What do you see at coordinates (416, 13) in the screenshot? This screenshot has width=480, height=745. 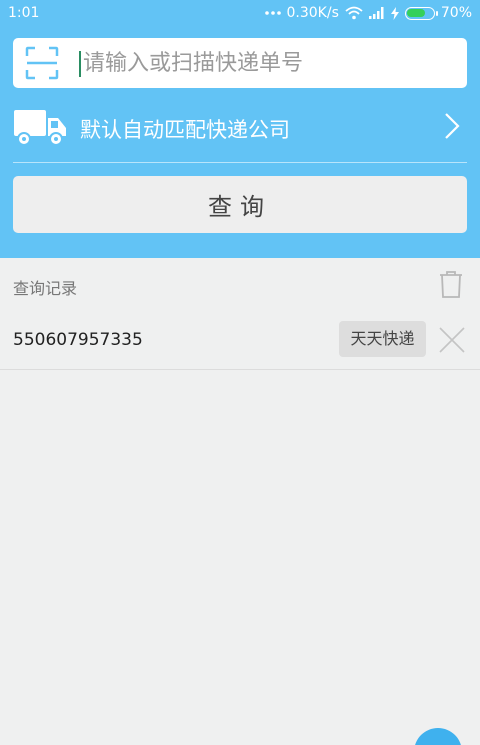 I see `battery-fill` at bounding box center [416, 13].